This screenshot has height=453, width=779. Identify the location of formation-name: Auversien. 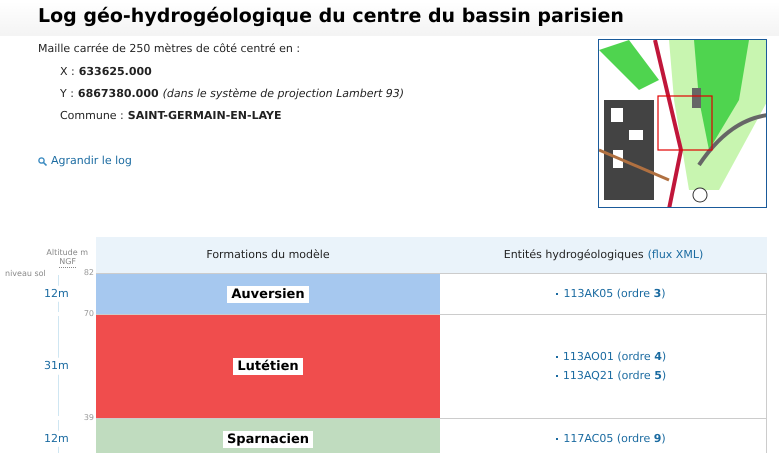
(268, 294).